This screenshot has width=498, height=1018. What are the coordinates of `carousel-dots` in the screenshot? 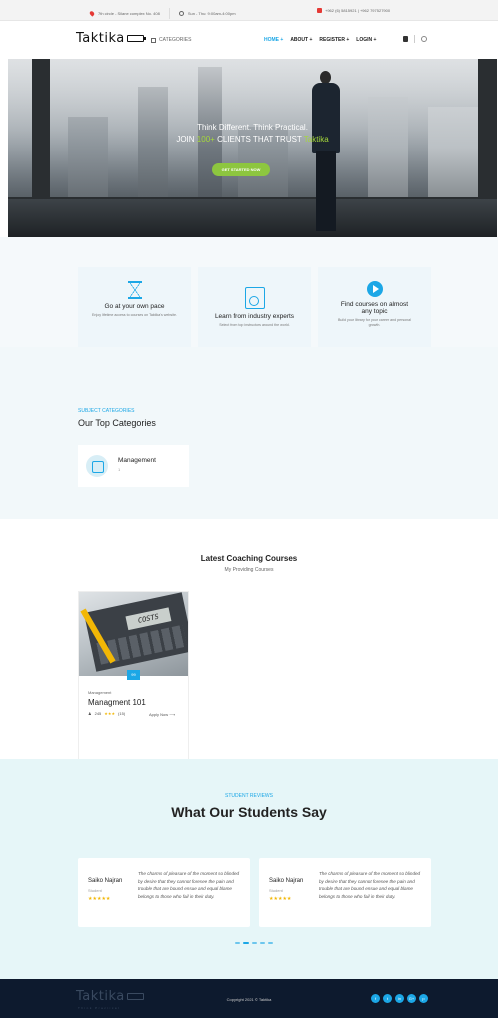 It's located at (254, 943).